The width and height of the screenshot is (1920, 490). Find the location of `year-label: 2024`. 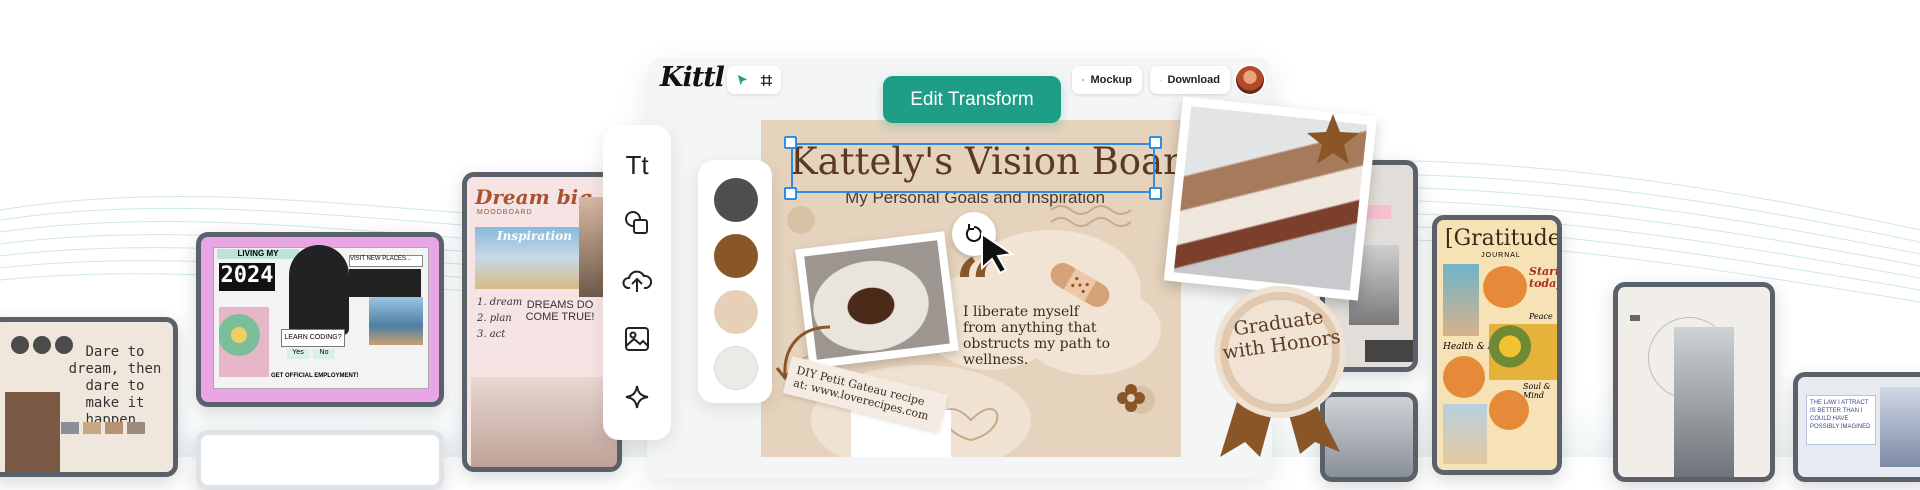

year-label: 2024 is located at coordinates (247, 277).